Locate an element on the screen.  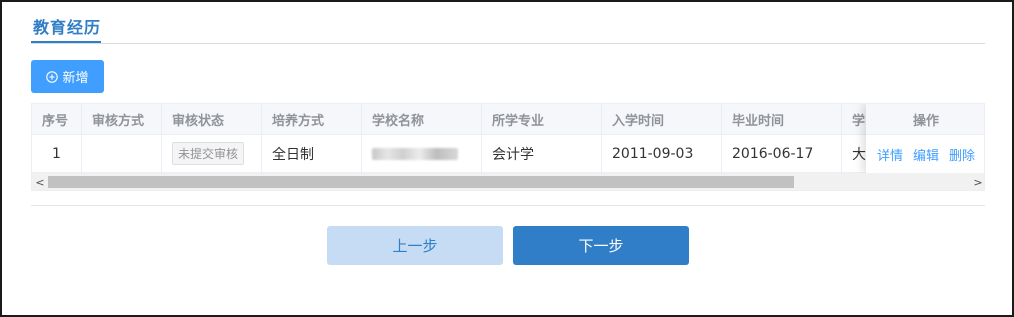
prev-step-button: 上一步 is located at coordinates (415, 245).